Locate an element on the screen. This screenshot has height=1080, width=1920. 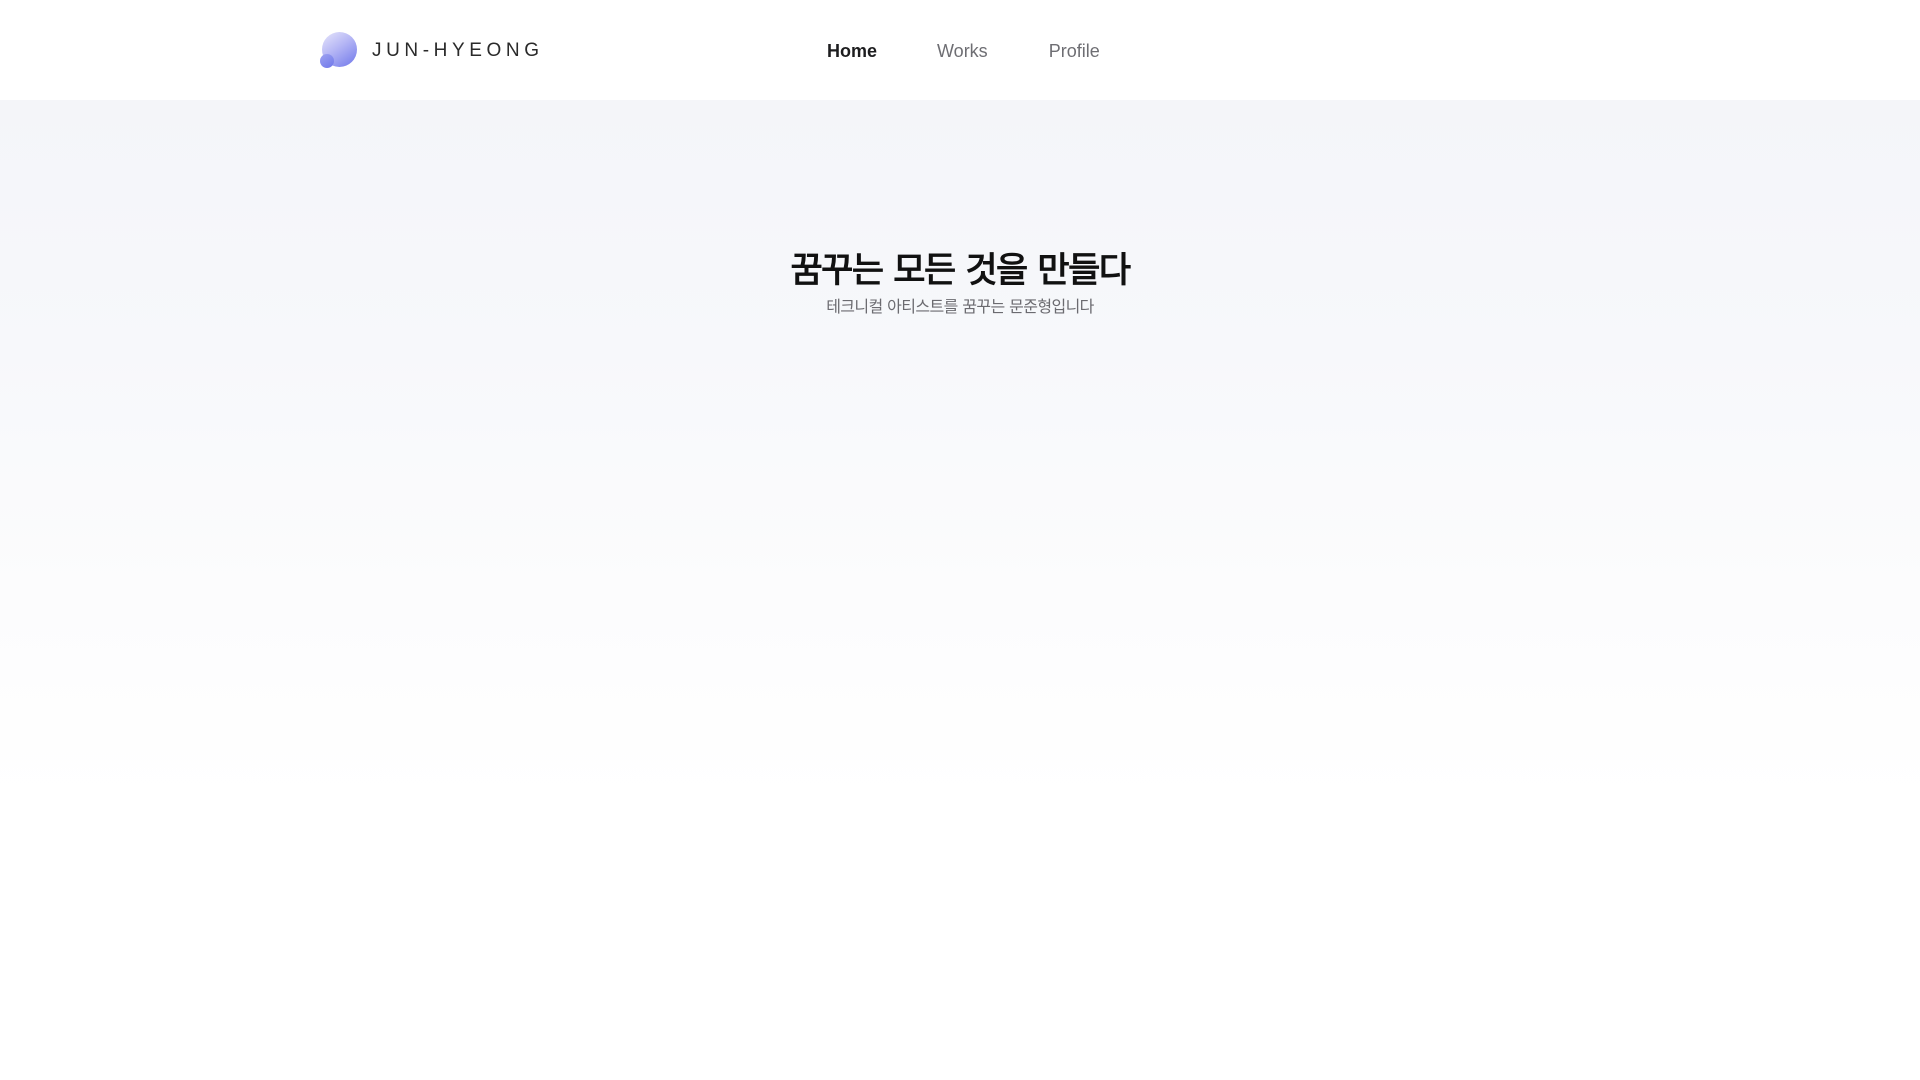
hero-title: 꿈꾸는 모든 것을 만들다 is located at coordinates (960, 271).